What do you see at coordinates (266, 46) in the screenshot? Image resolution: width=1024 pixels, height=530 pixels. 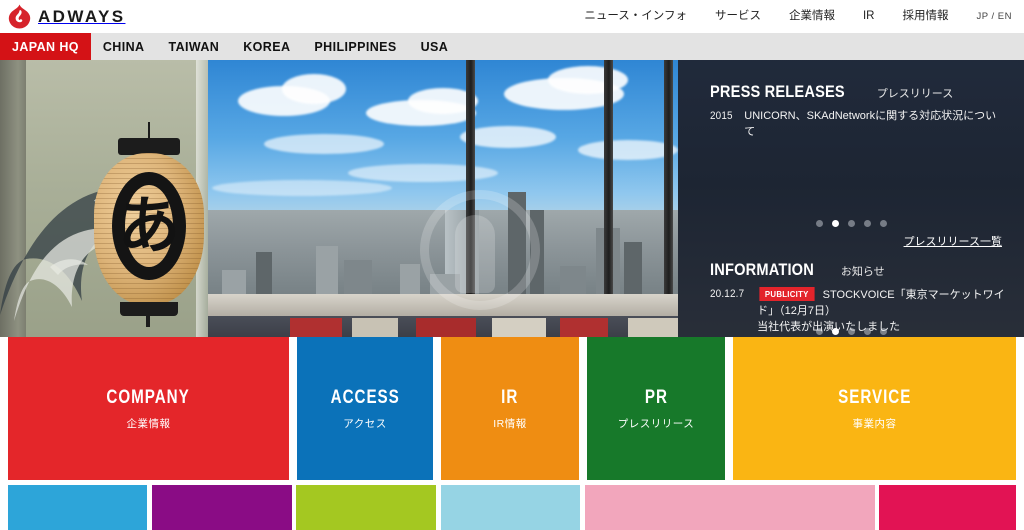 I see `region-item-korea: KOREA` at bounding box center [266, 46].